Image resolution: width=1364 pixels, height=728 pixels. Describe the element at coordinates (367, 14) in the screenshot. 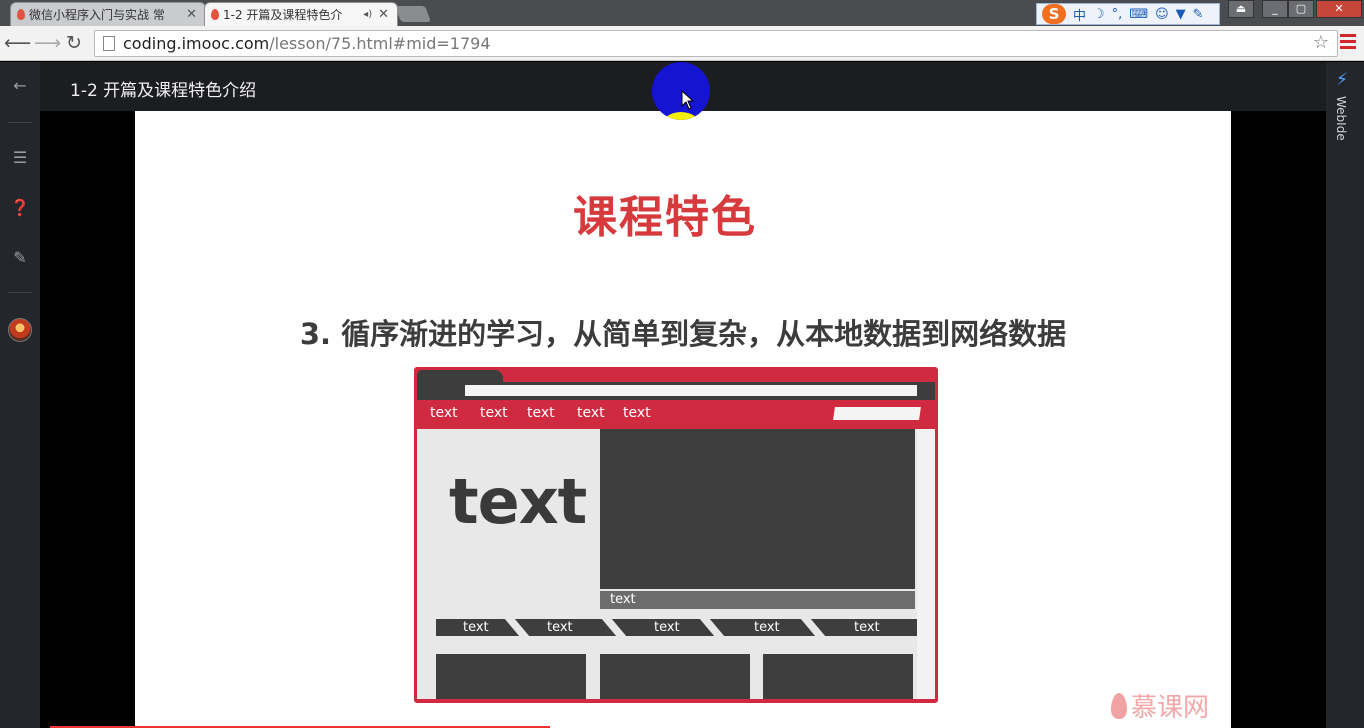

I see `audio-playing-icon: ◂)` at that location.